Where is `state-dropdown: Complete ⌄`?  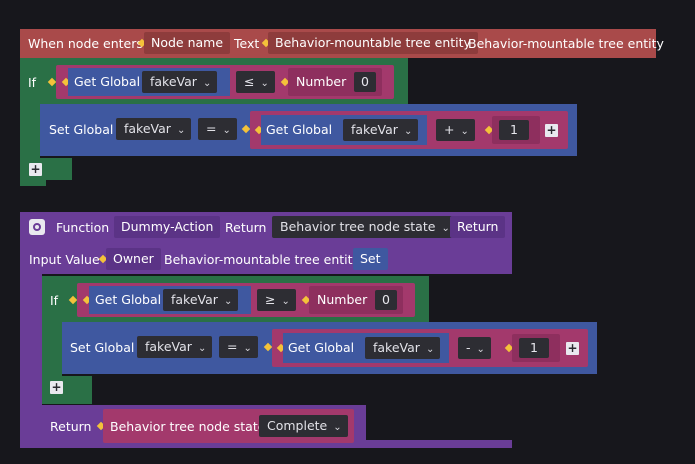 state-dropdown: Complete ⌄ is located at coordinates (303, 426).